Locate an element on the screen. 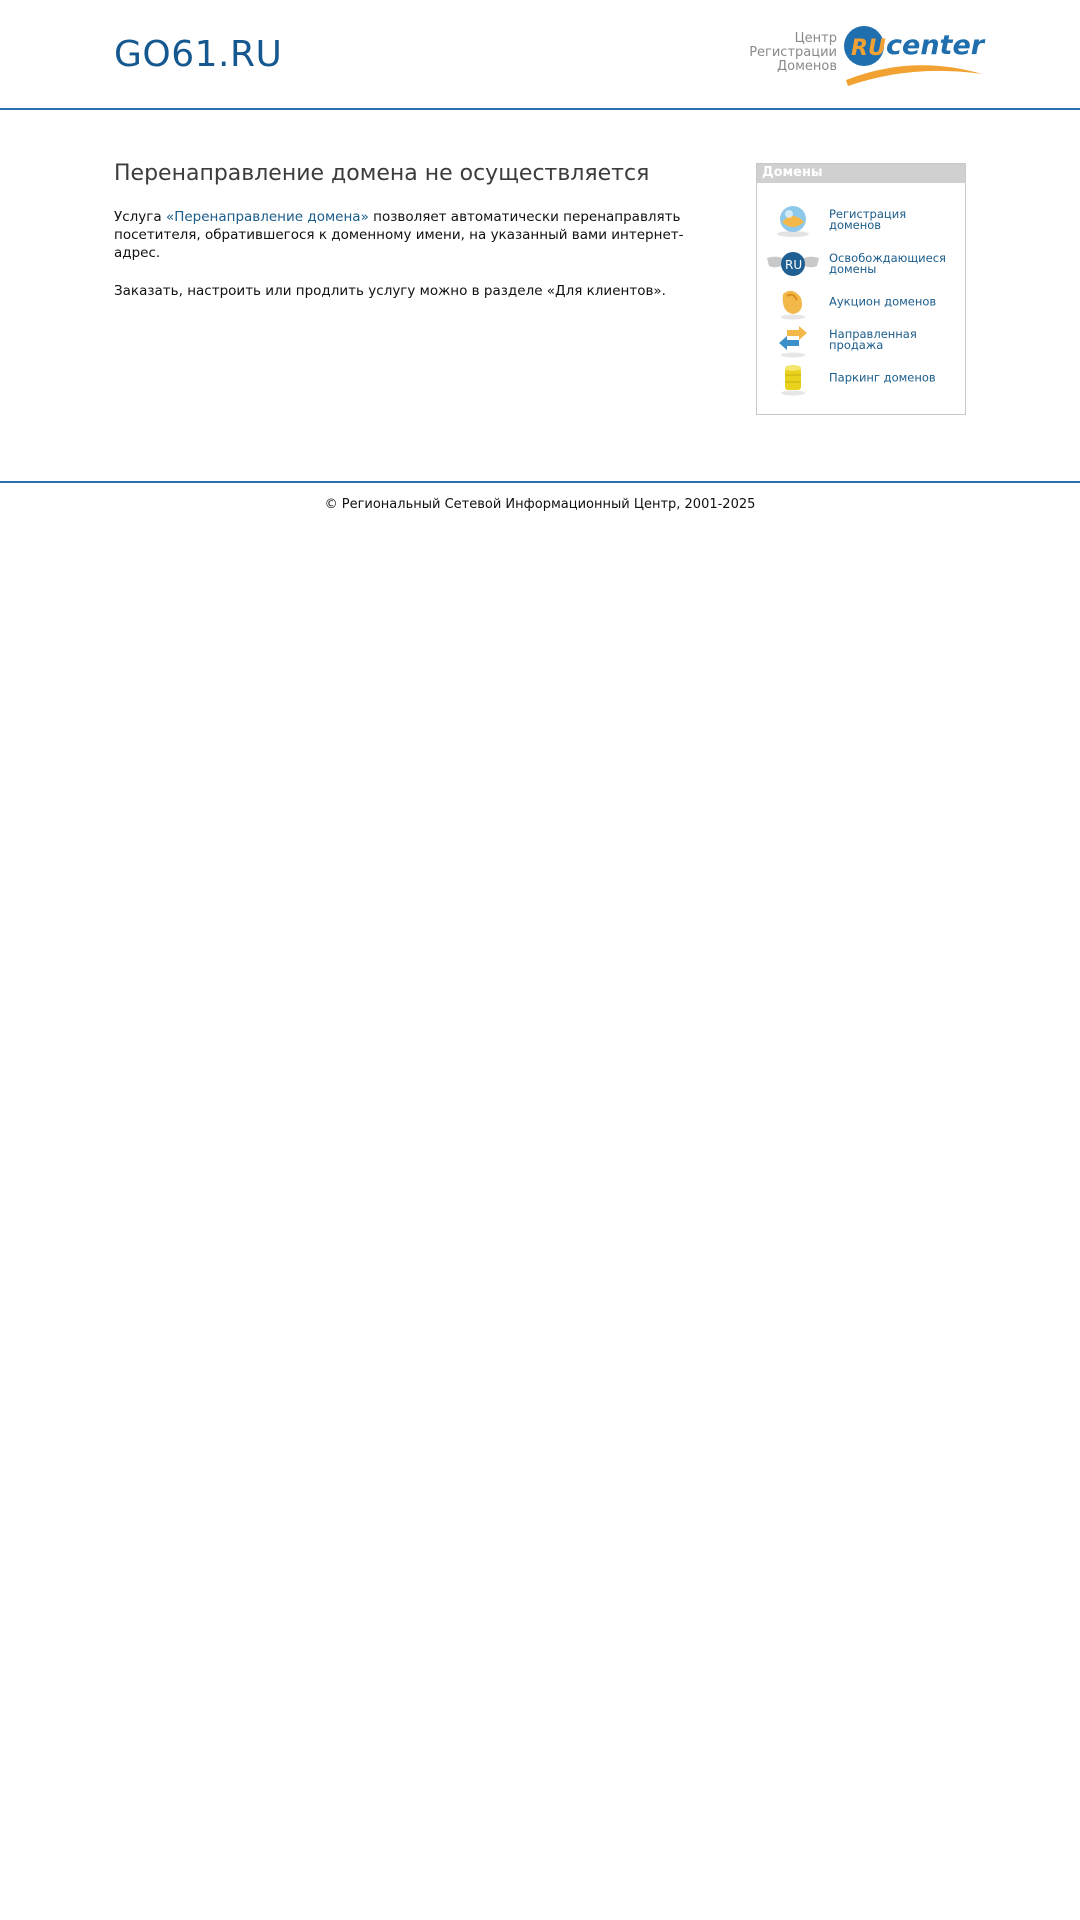  registrar-caption-line3: Доменов is located at coordinates (806, 66).